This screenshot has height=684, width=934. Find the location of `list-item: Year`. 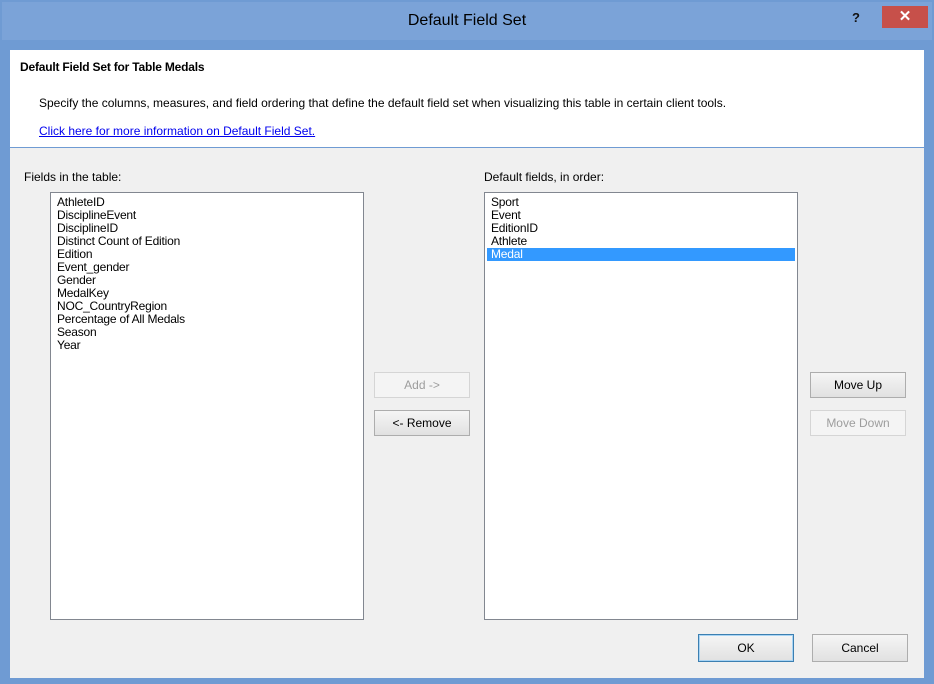

list-item: Year is located at coordinates (207, 345).